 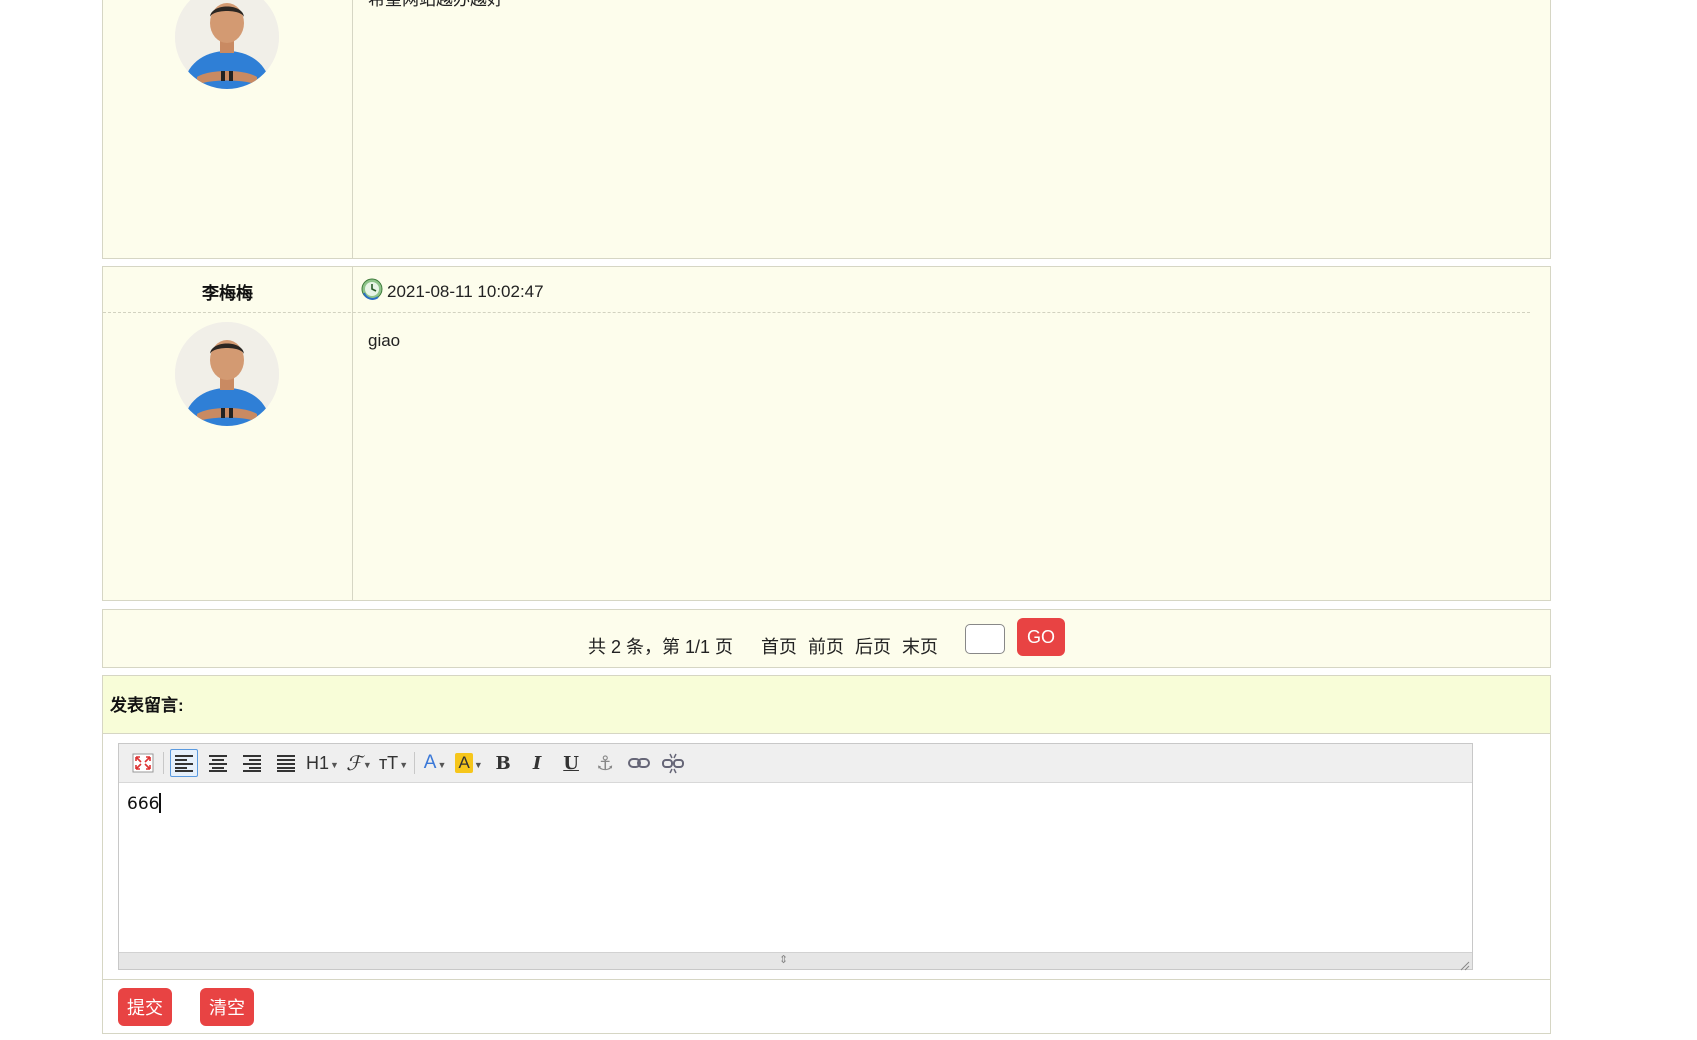 I want to click on align-right-icon, so click(x=252, y=763).